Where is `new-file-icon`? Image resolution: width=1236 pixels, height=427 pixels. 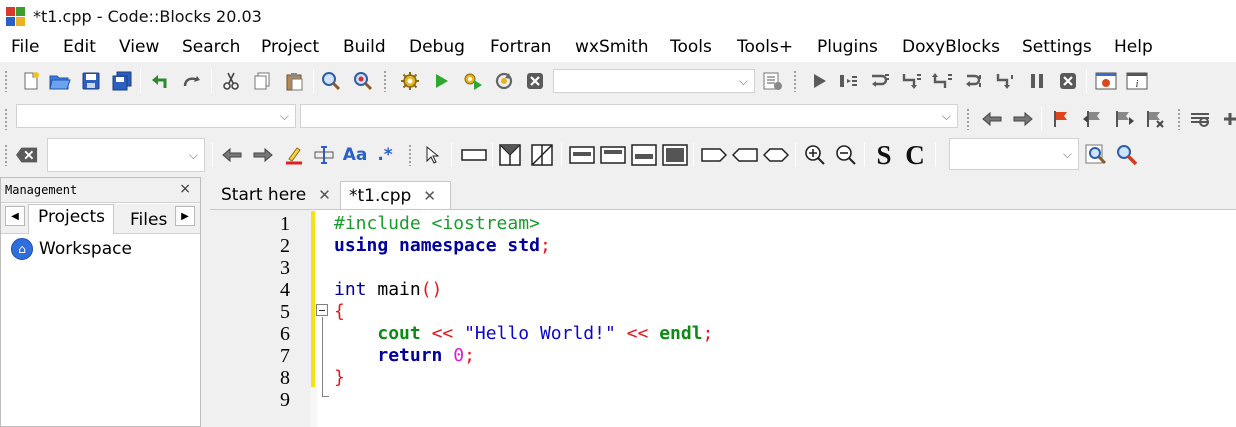 new-file-icon is located at coordinates (31, 81).